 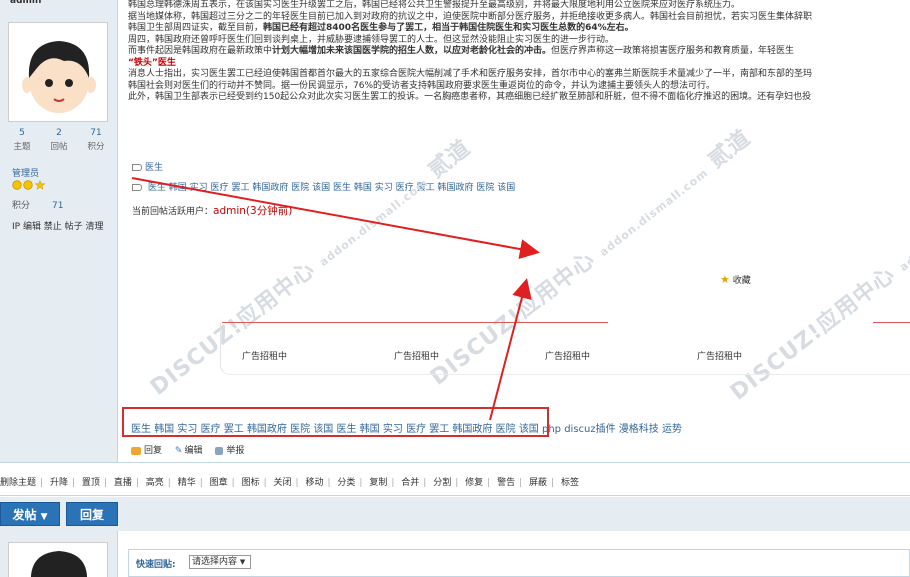 I want to click on mod-link: 直播, so click(x=123, y=483).